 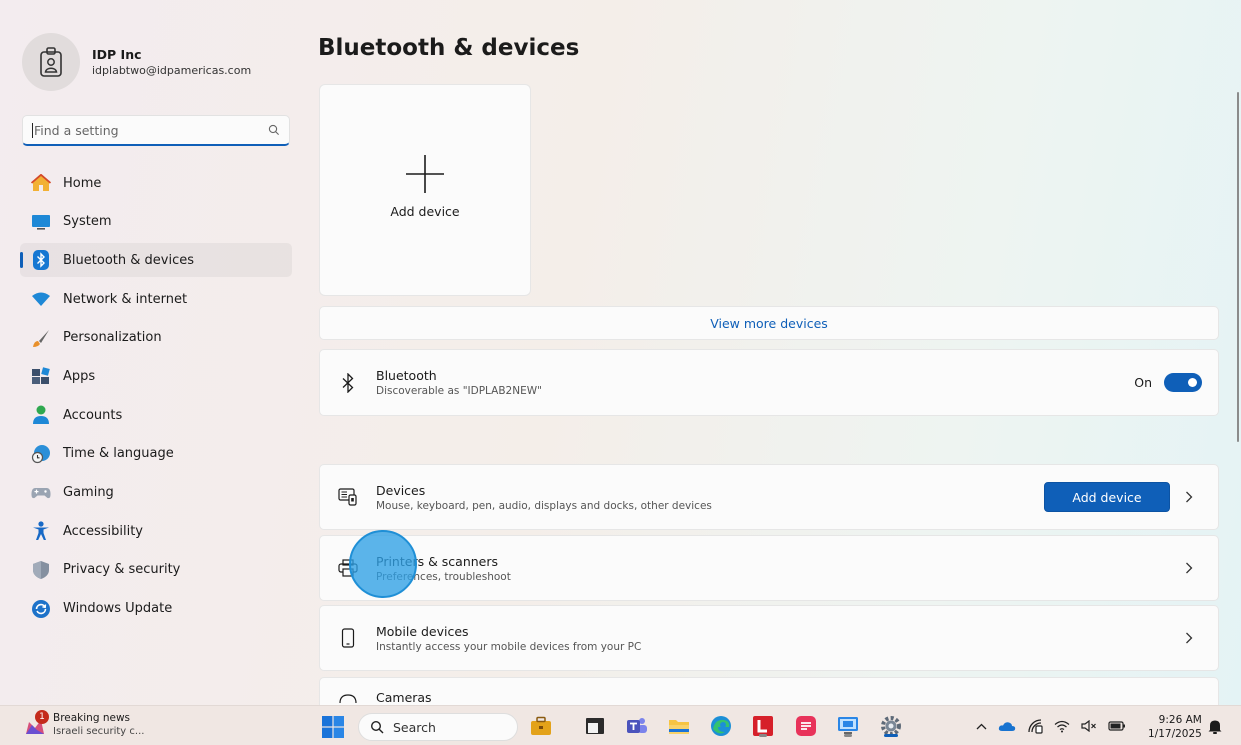 What do you see at coordinates (422, 631) in the screenshot?
I see `mobile-title: Mobile devices` at bounding box center [422, 631].